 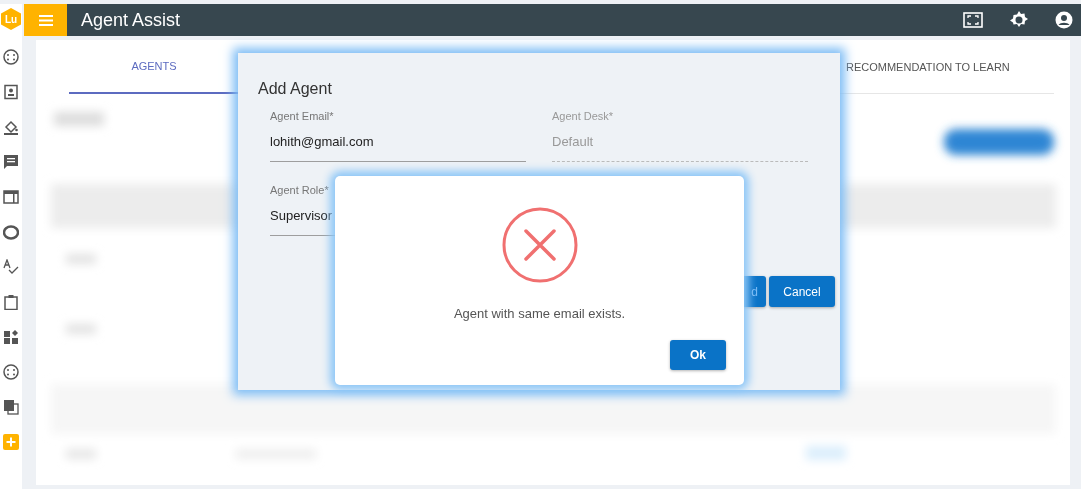 What do you see at coordinates (131, 20) in the screenshot?
I see `app-title: Agent Assist` at bounding box center [131, 20].